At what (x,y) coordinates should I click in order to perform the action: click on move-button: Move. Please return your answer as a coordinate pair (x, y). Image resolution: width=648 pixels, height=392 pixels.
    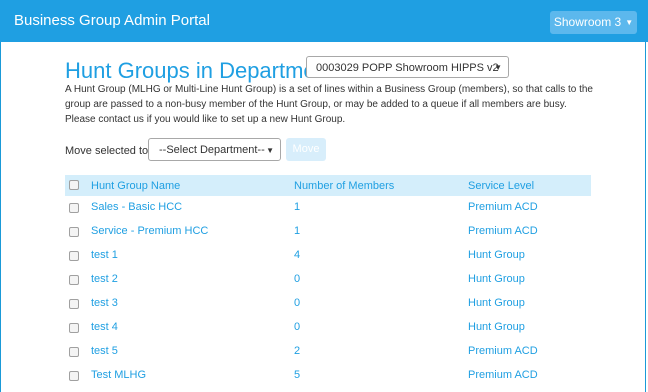
    Looking at the image, I should click on (306, 149).